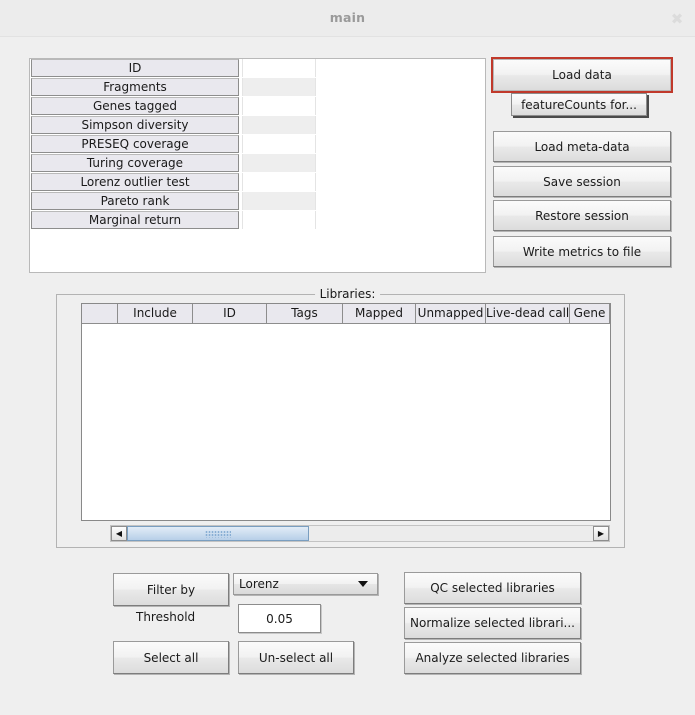  Describe the element at coordinates (677, 19) in the screenshot. I see `close-icon: ✖` at that location.